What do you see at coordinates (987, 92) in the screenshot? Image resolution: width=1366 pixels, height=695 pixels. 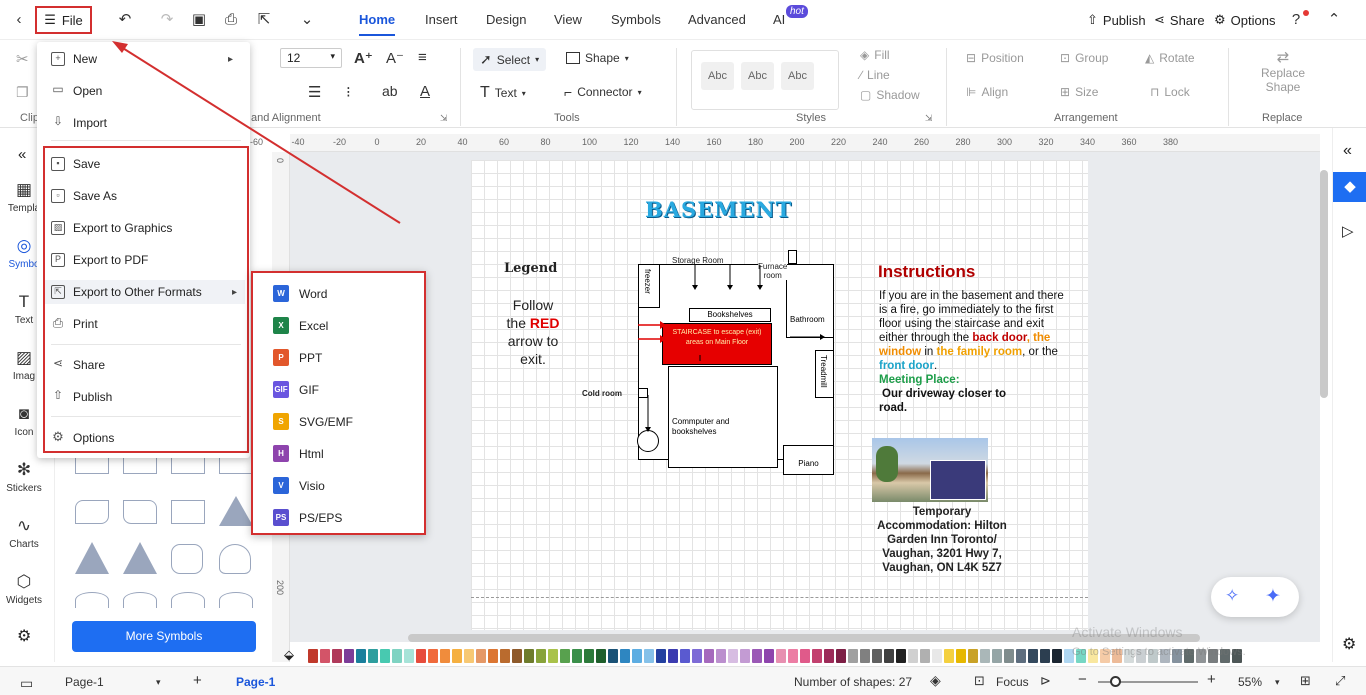 I see `align-button: ⊫ Align` at bounding box center [987, 92].